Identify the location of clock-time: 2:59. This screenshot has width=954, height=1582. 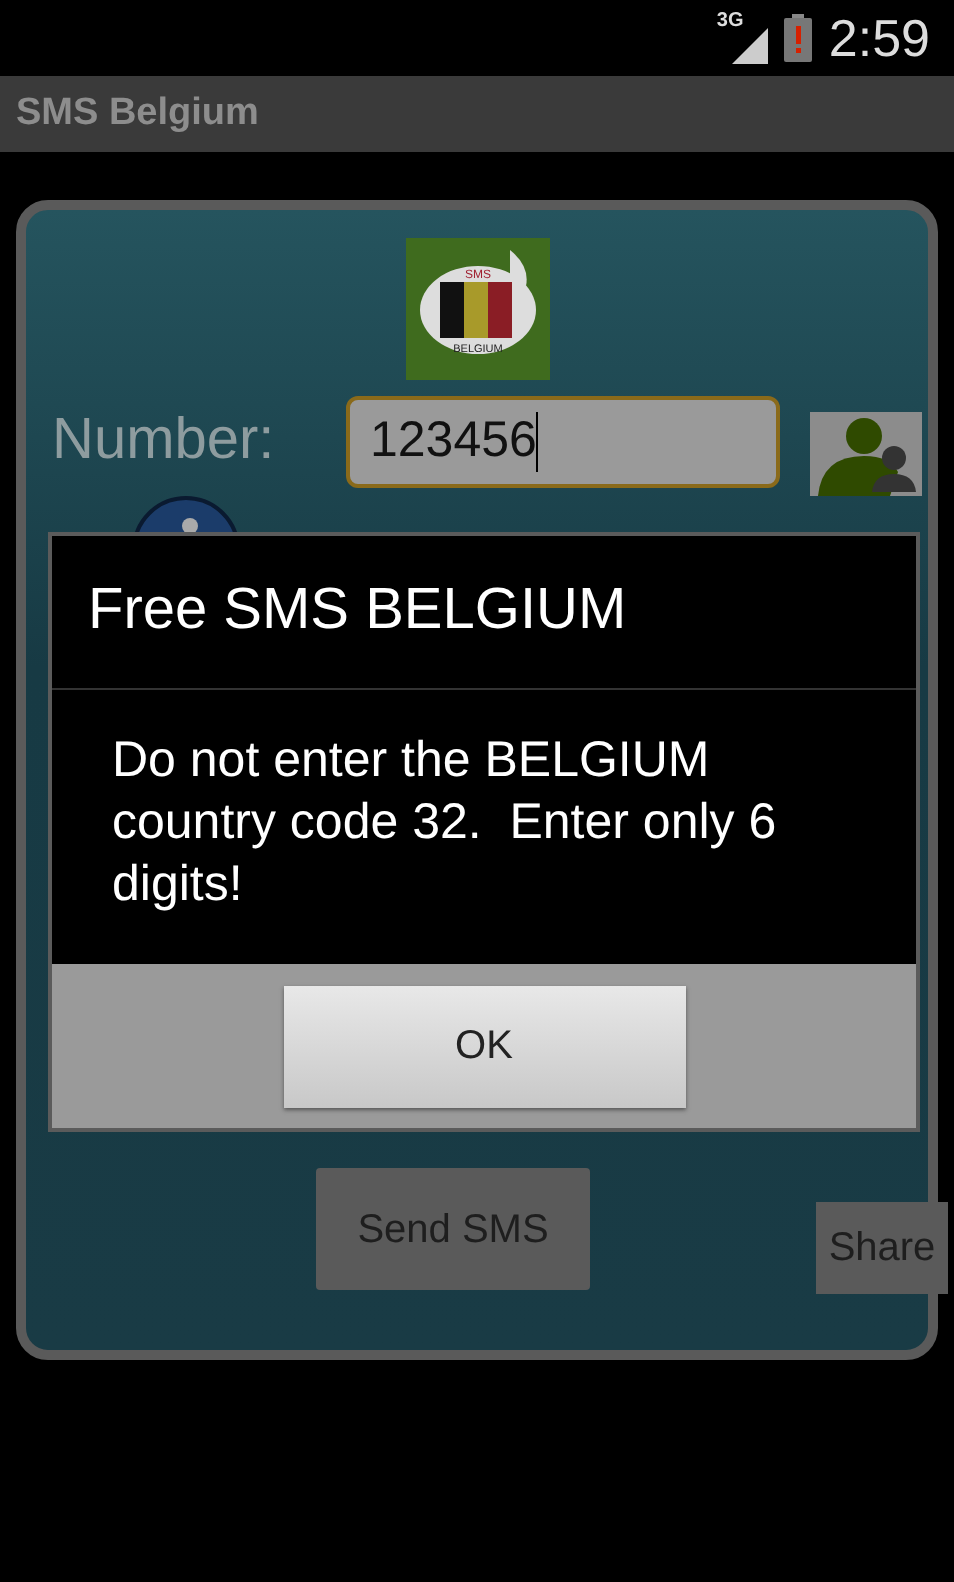
(879, 38).